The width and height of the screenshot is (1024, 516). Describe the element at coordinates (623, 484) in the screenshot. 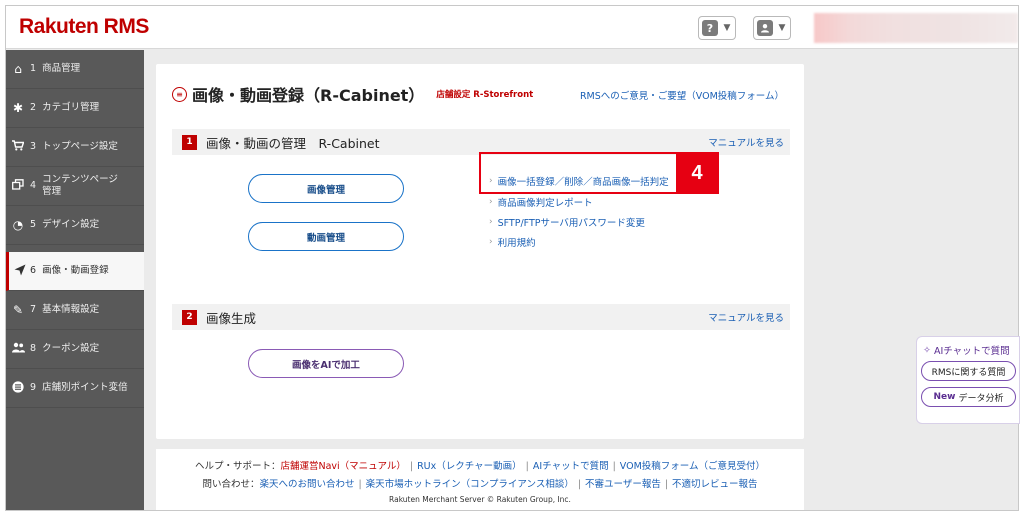

I see `footer-link-suspicious-user: 不審ユーザー報告` at that location.